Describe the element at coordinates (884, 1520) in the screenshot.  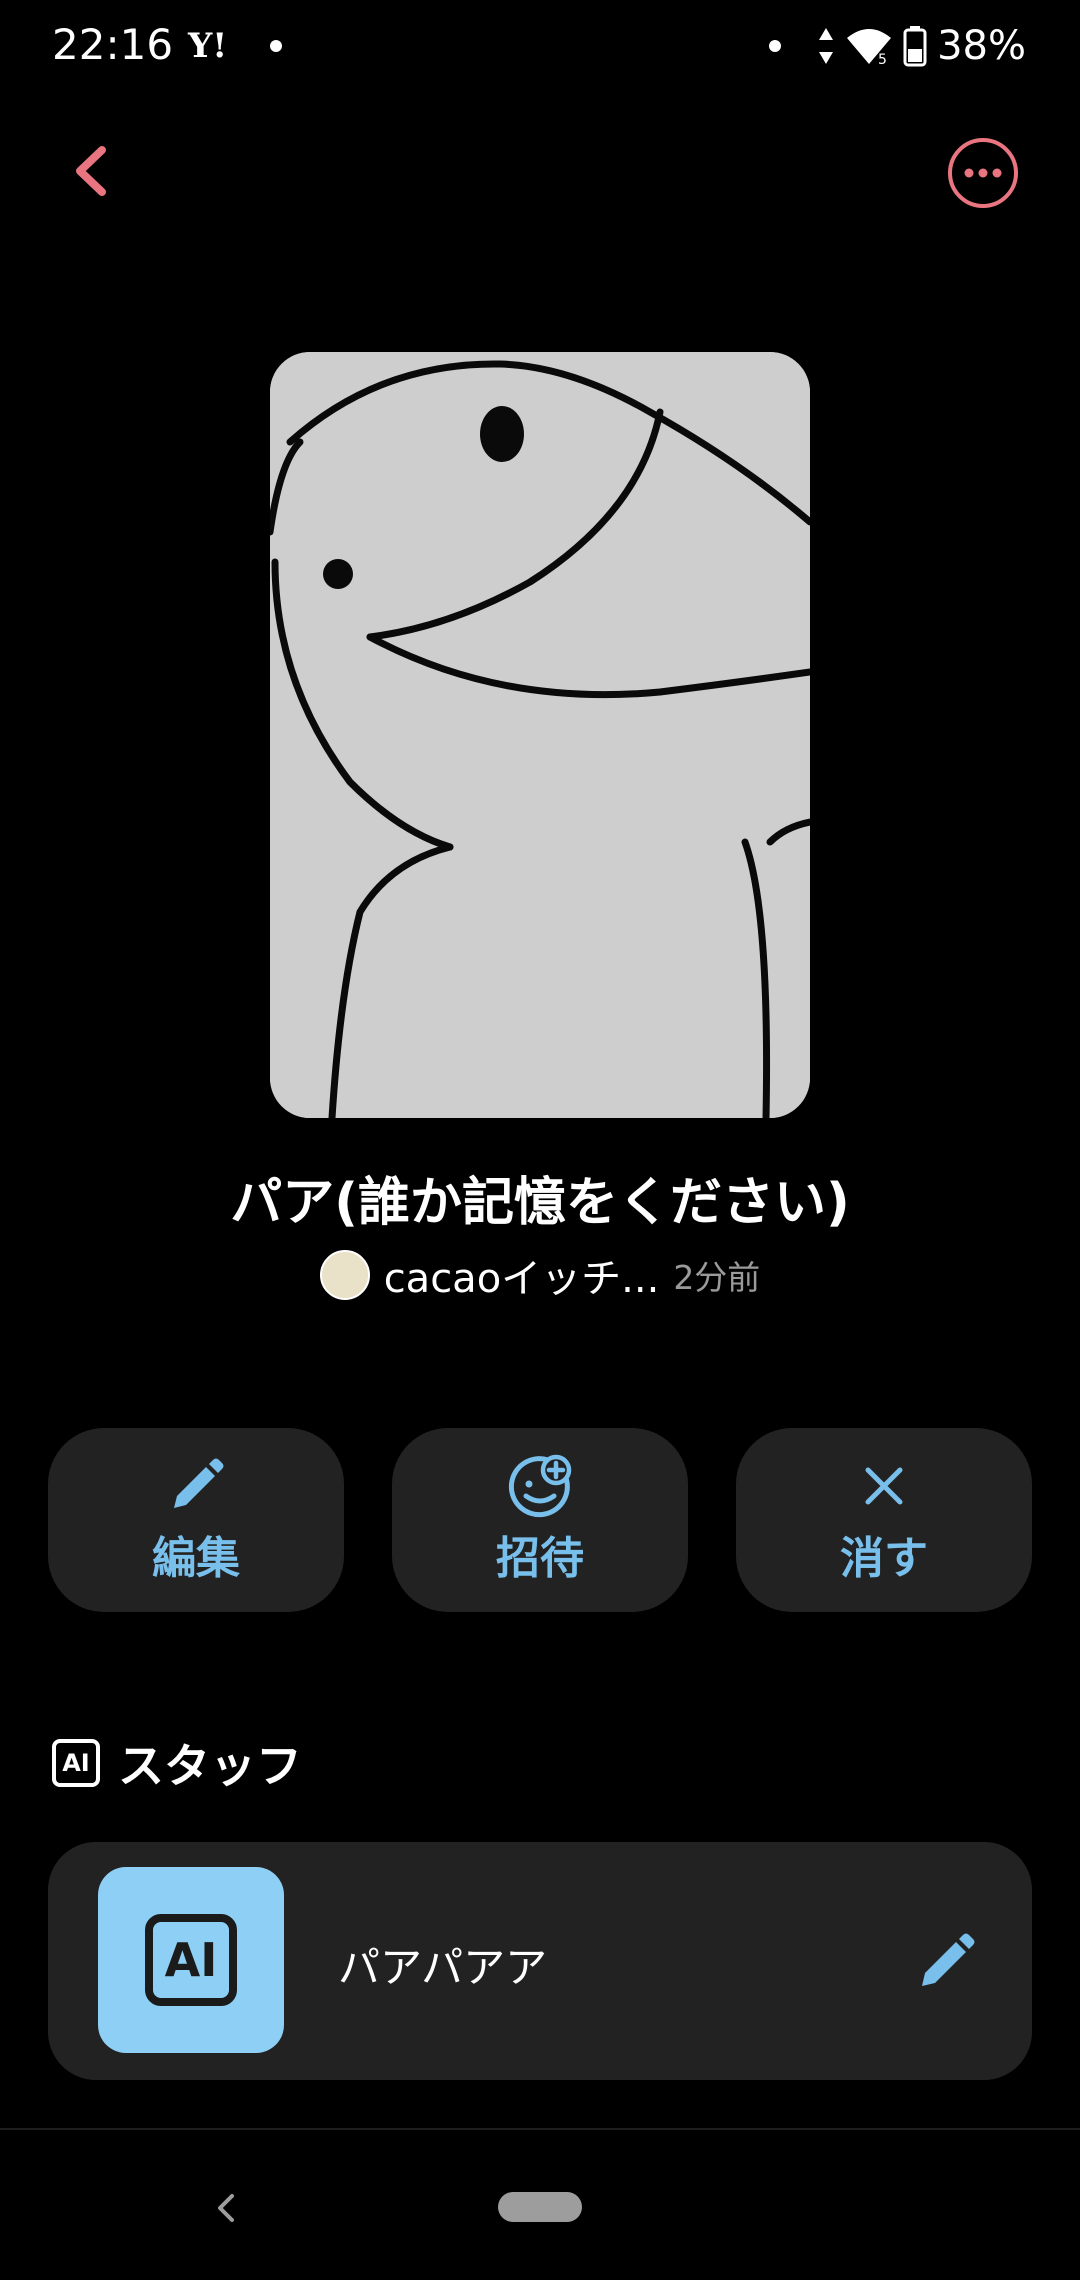
I see `delete-button: 消す` at that location.